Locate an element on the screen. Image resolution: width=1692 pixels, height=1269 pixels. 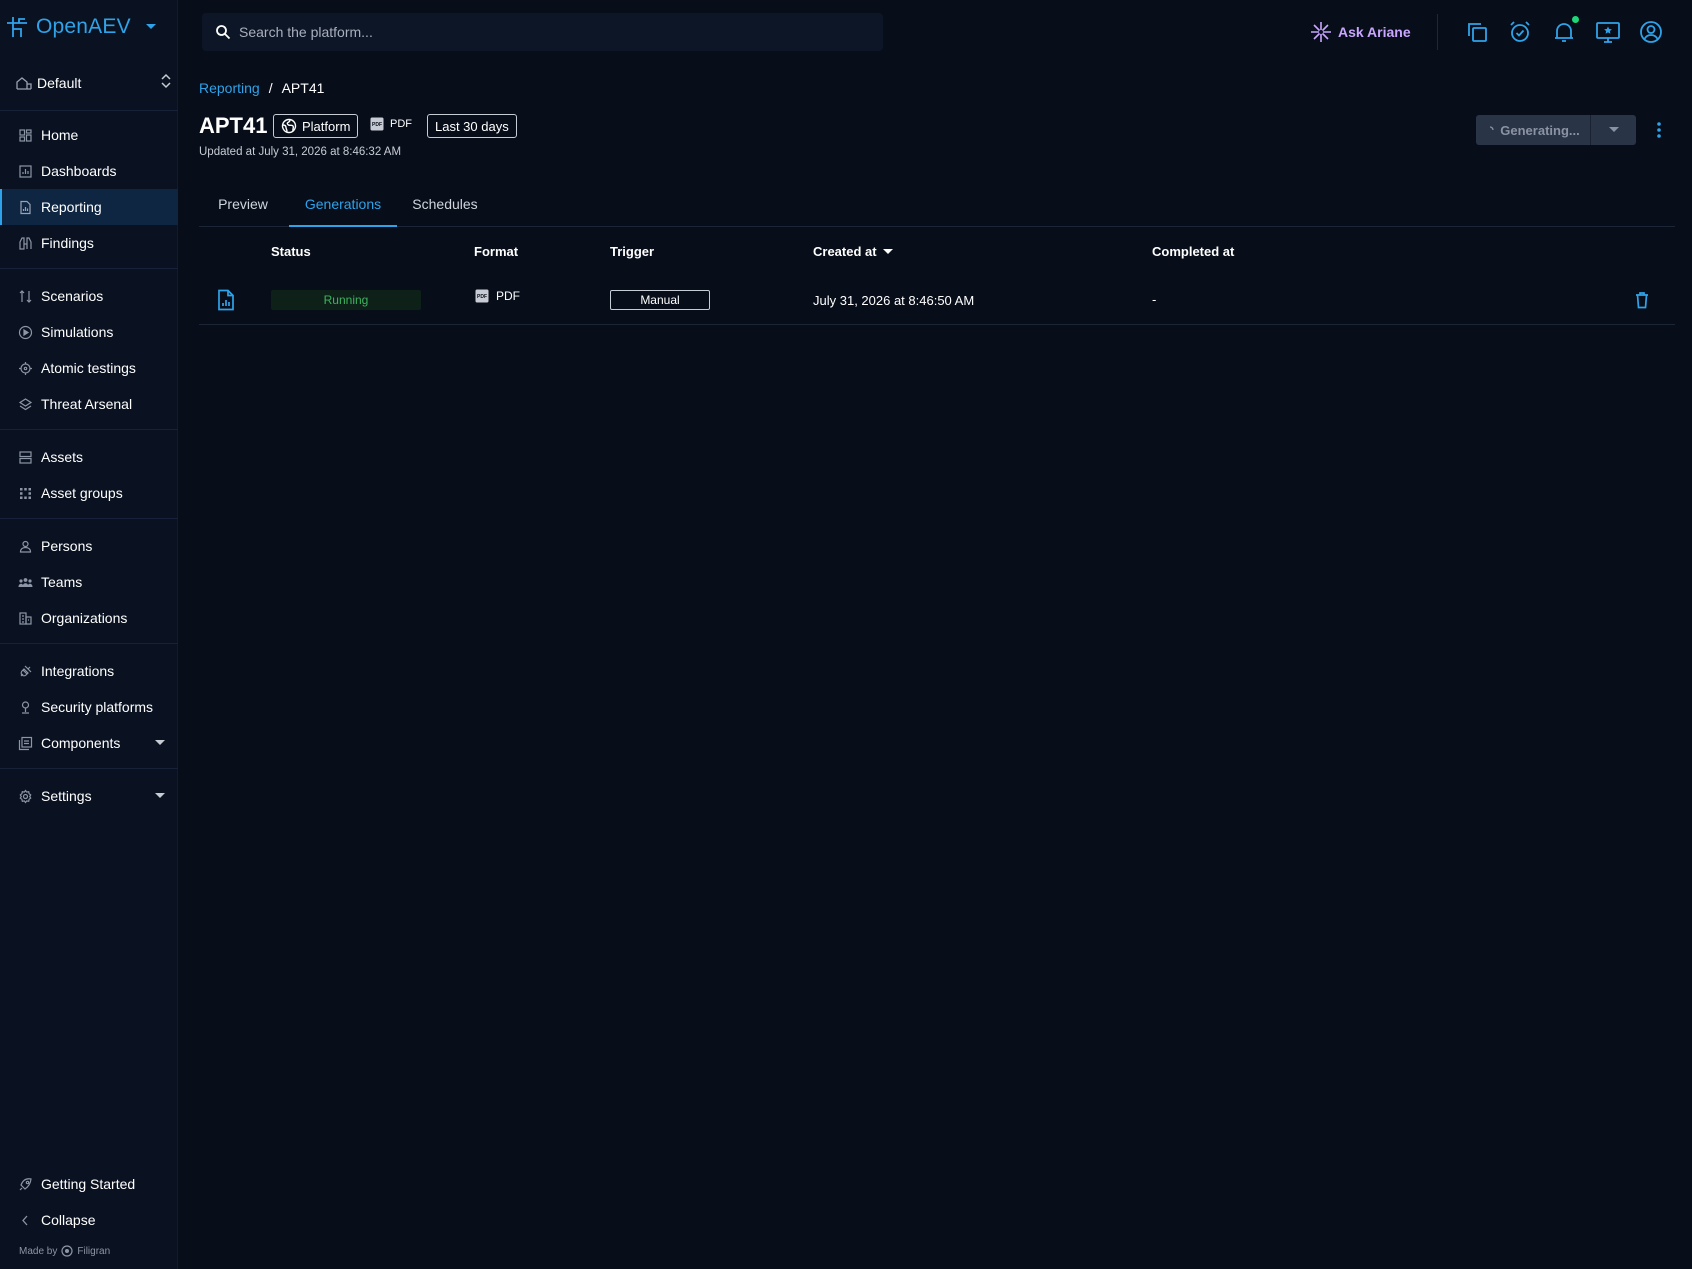
sidebar-item-settings: Settings is located at coordinates (89, 796).